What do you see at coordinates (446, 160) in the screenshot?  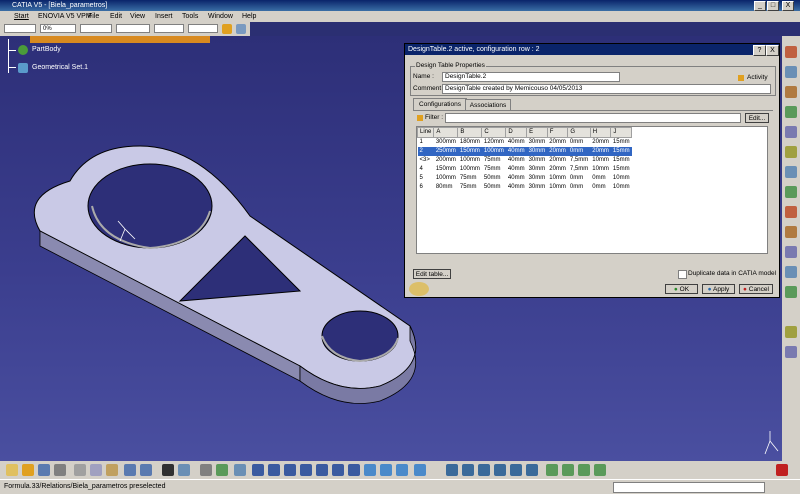 I see `table-cell: 200mm` at bounding box center [446, 160].